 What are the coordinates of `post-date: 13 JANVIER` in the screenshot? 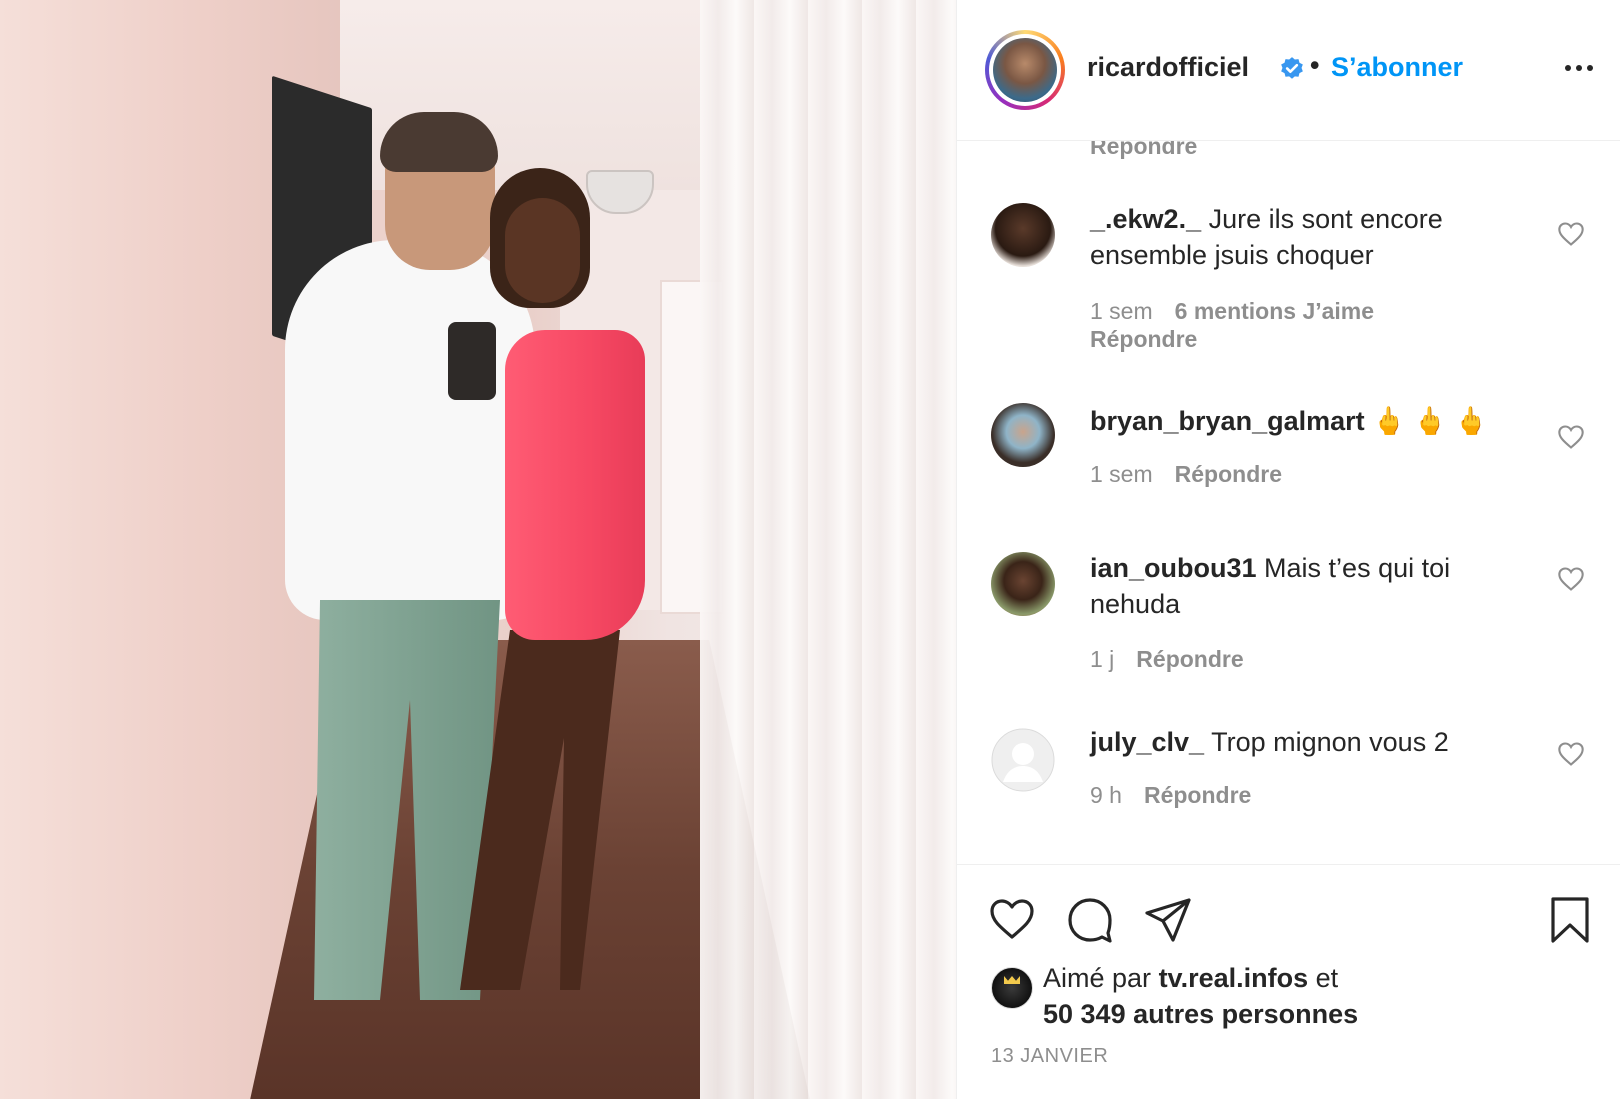 It's located at (1049, 1056).